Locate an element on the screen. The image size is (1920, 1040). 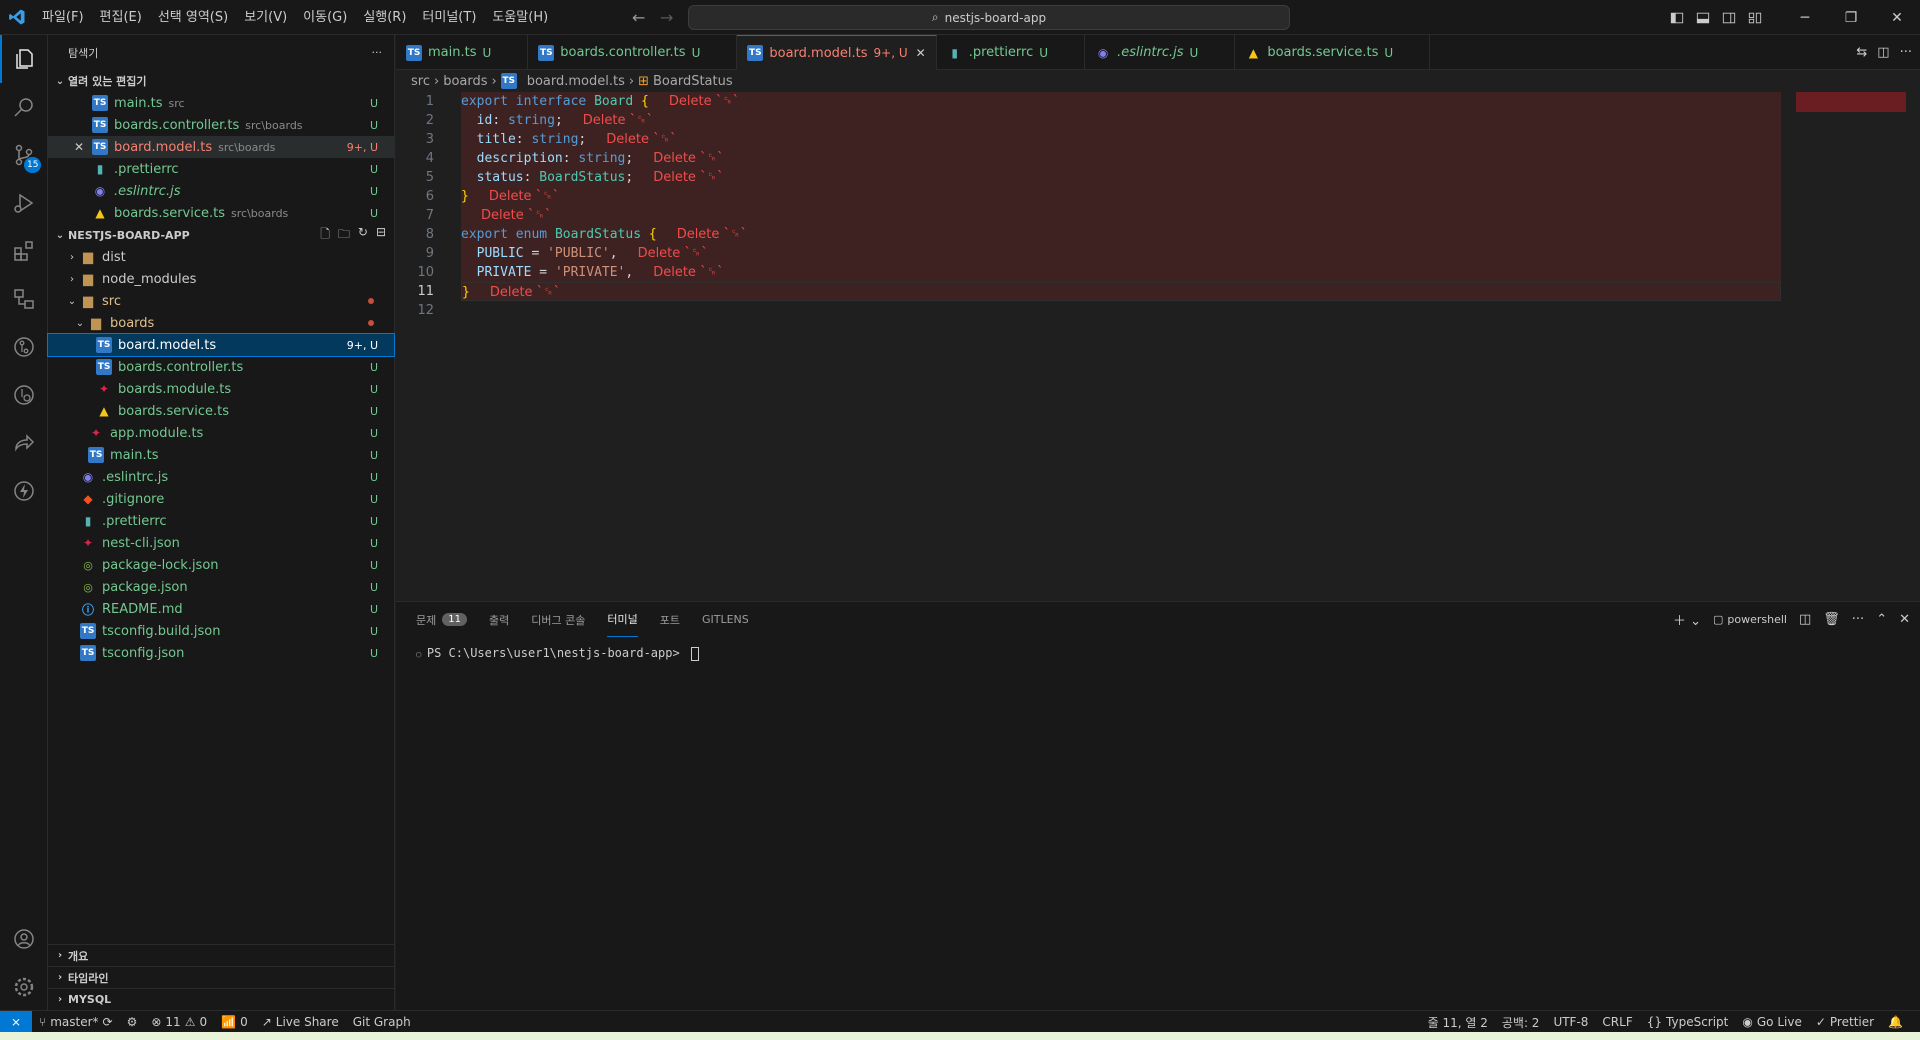
toggle-panel-icon is located at coordinates (1703, 17).